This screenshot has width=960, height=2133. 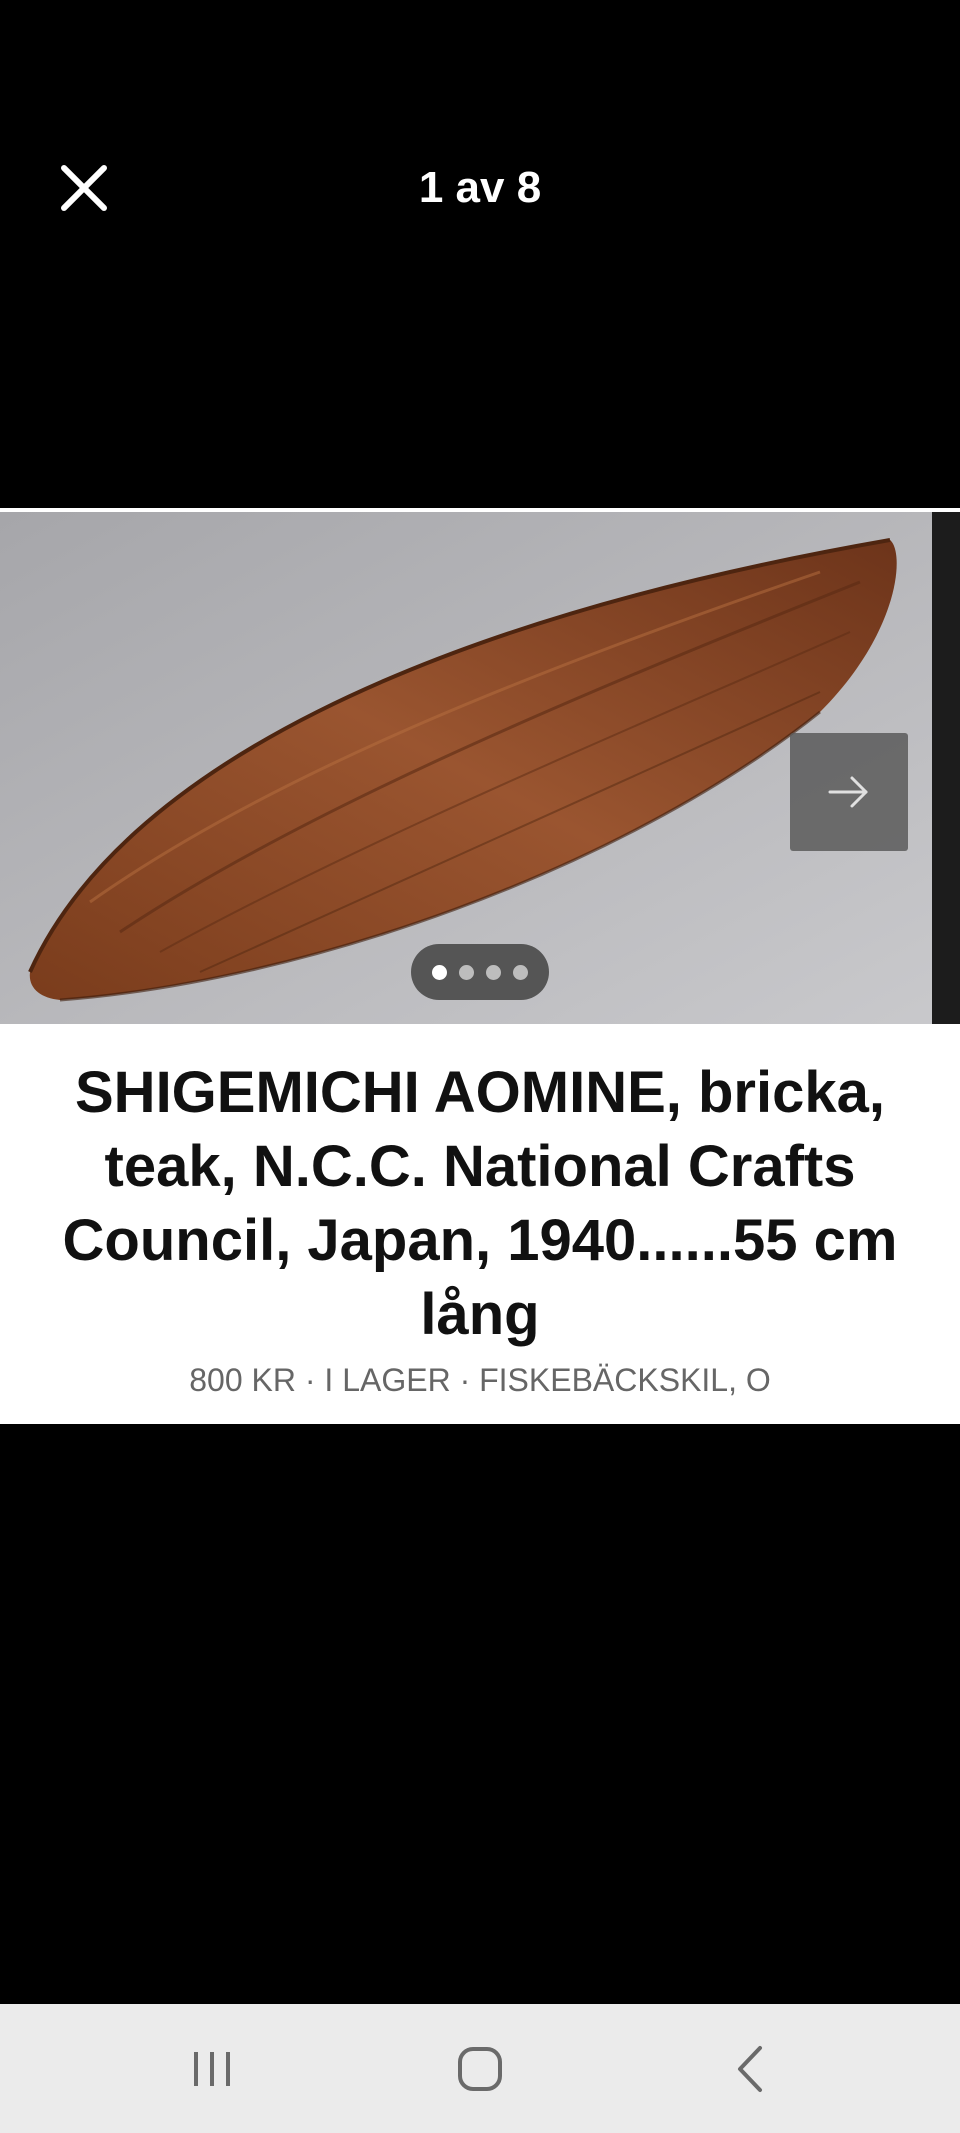 I want to click on home-icon, so click(x=480, y=2069).